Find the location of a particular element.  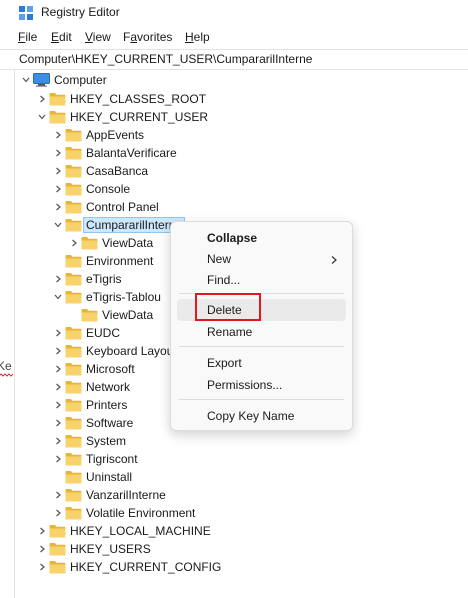

tree-item-label: Volatile Environment is located at coordinates (141, 513).